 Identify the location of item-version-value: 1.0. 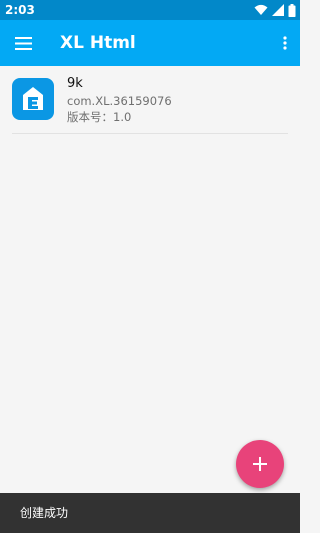
(122, 117).